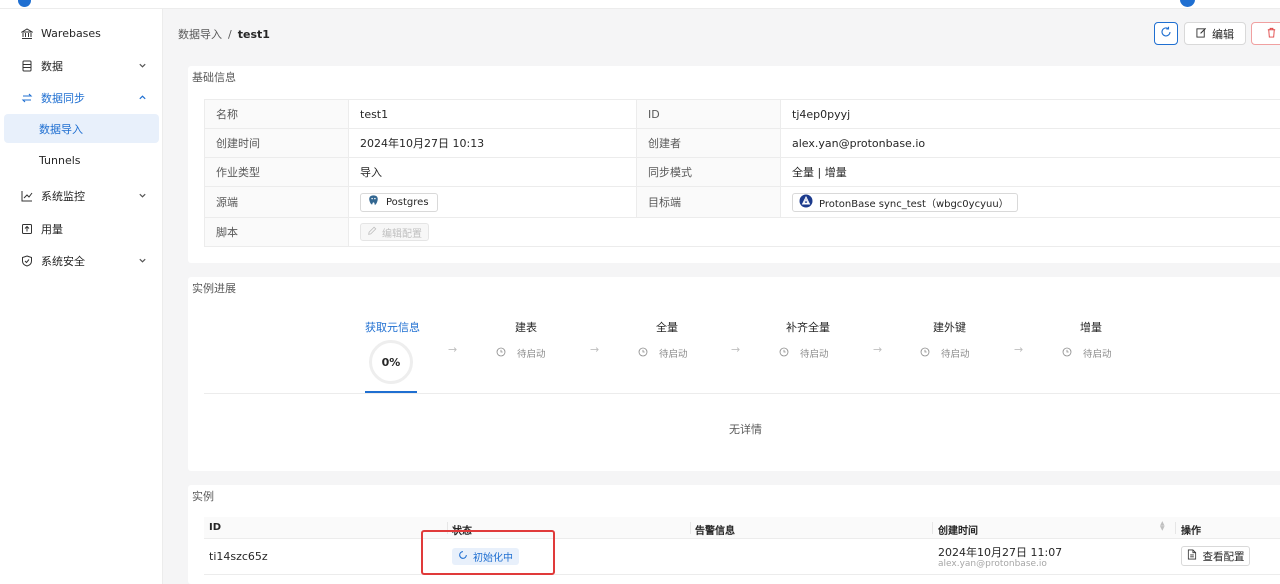 The image size is (1280, 584). Describe the element at coordinates (742, 557) in the screenshot. I see `table-row` at that location.